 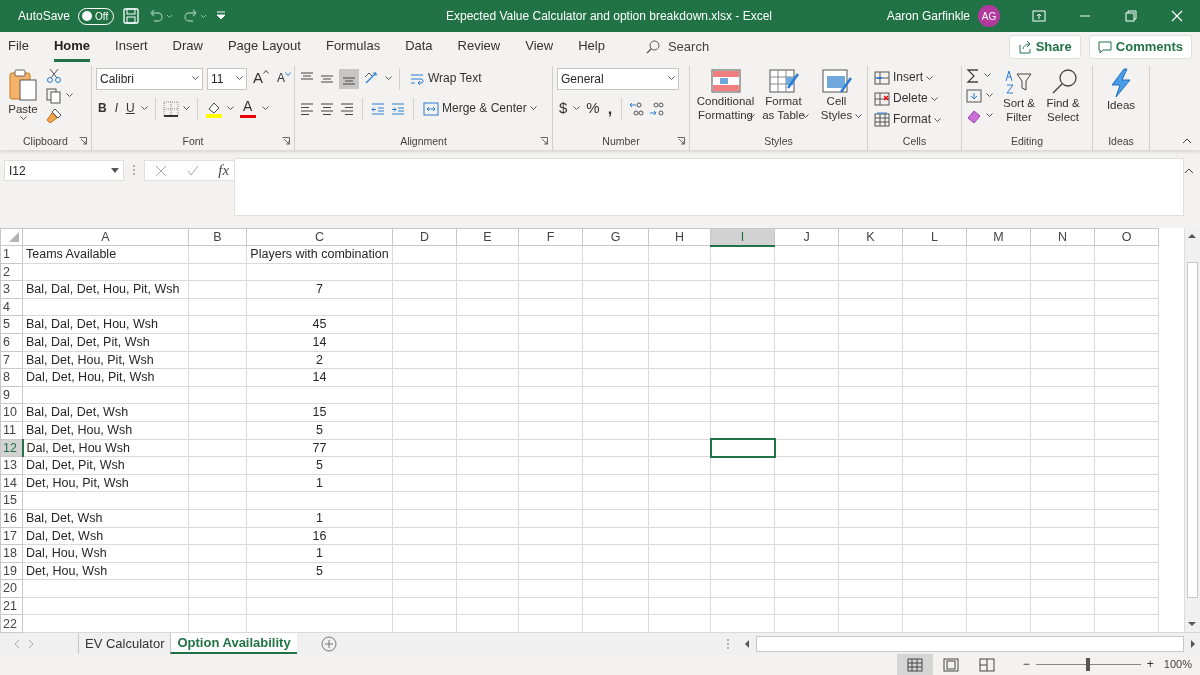 I want to click on borders-icon, so click(x=170, y=108).